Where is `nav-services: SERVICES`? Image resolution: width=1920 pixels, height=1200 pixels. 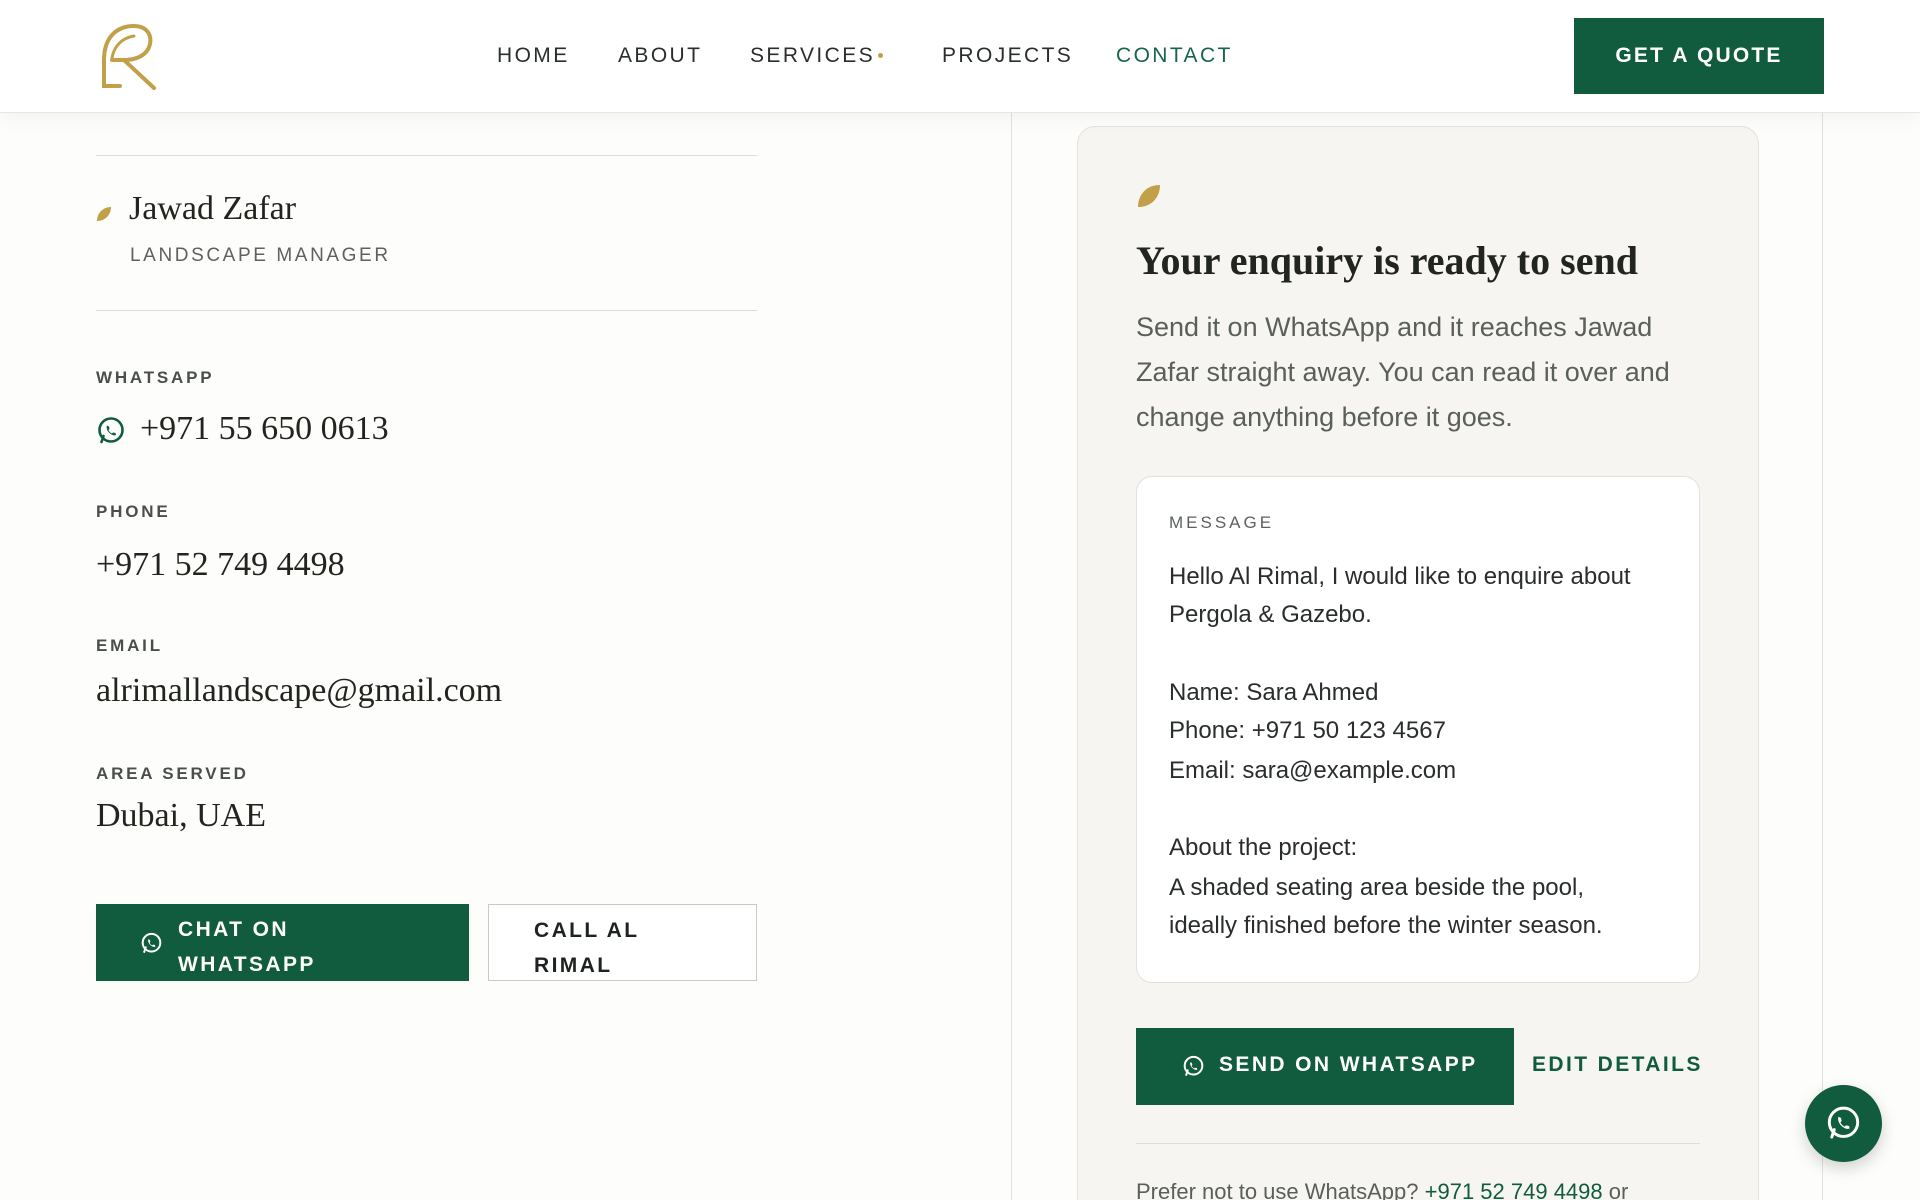 nav-services: SERVICES is located at coordinates (812, 56).